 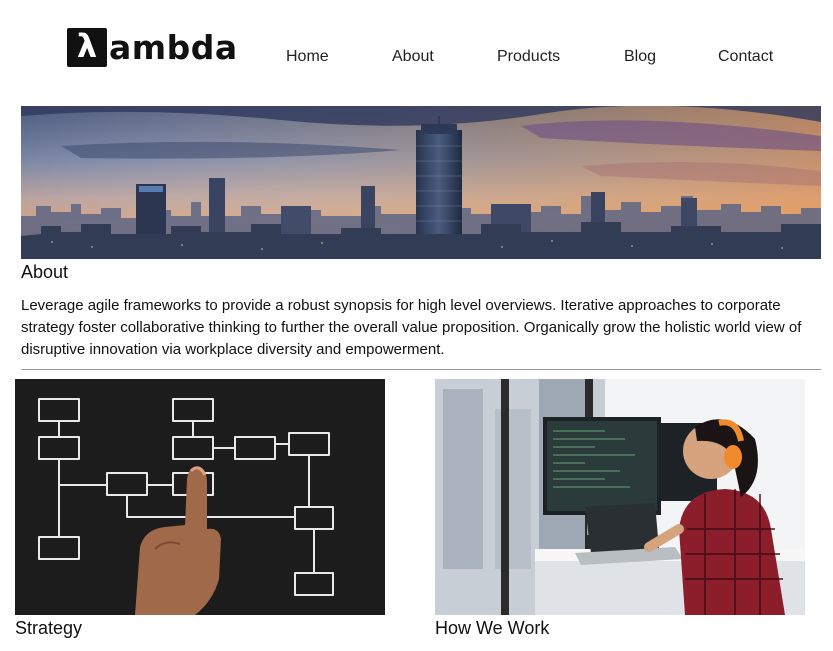 I want to click on main-nav: Home About Products Blog Contact, so click(x=416, y=58).